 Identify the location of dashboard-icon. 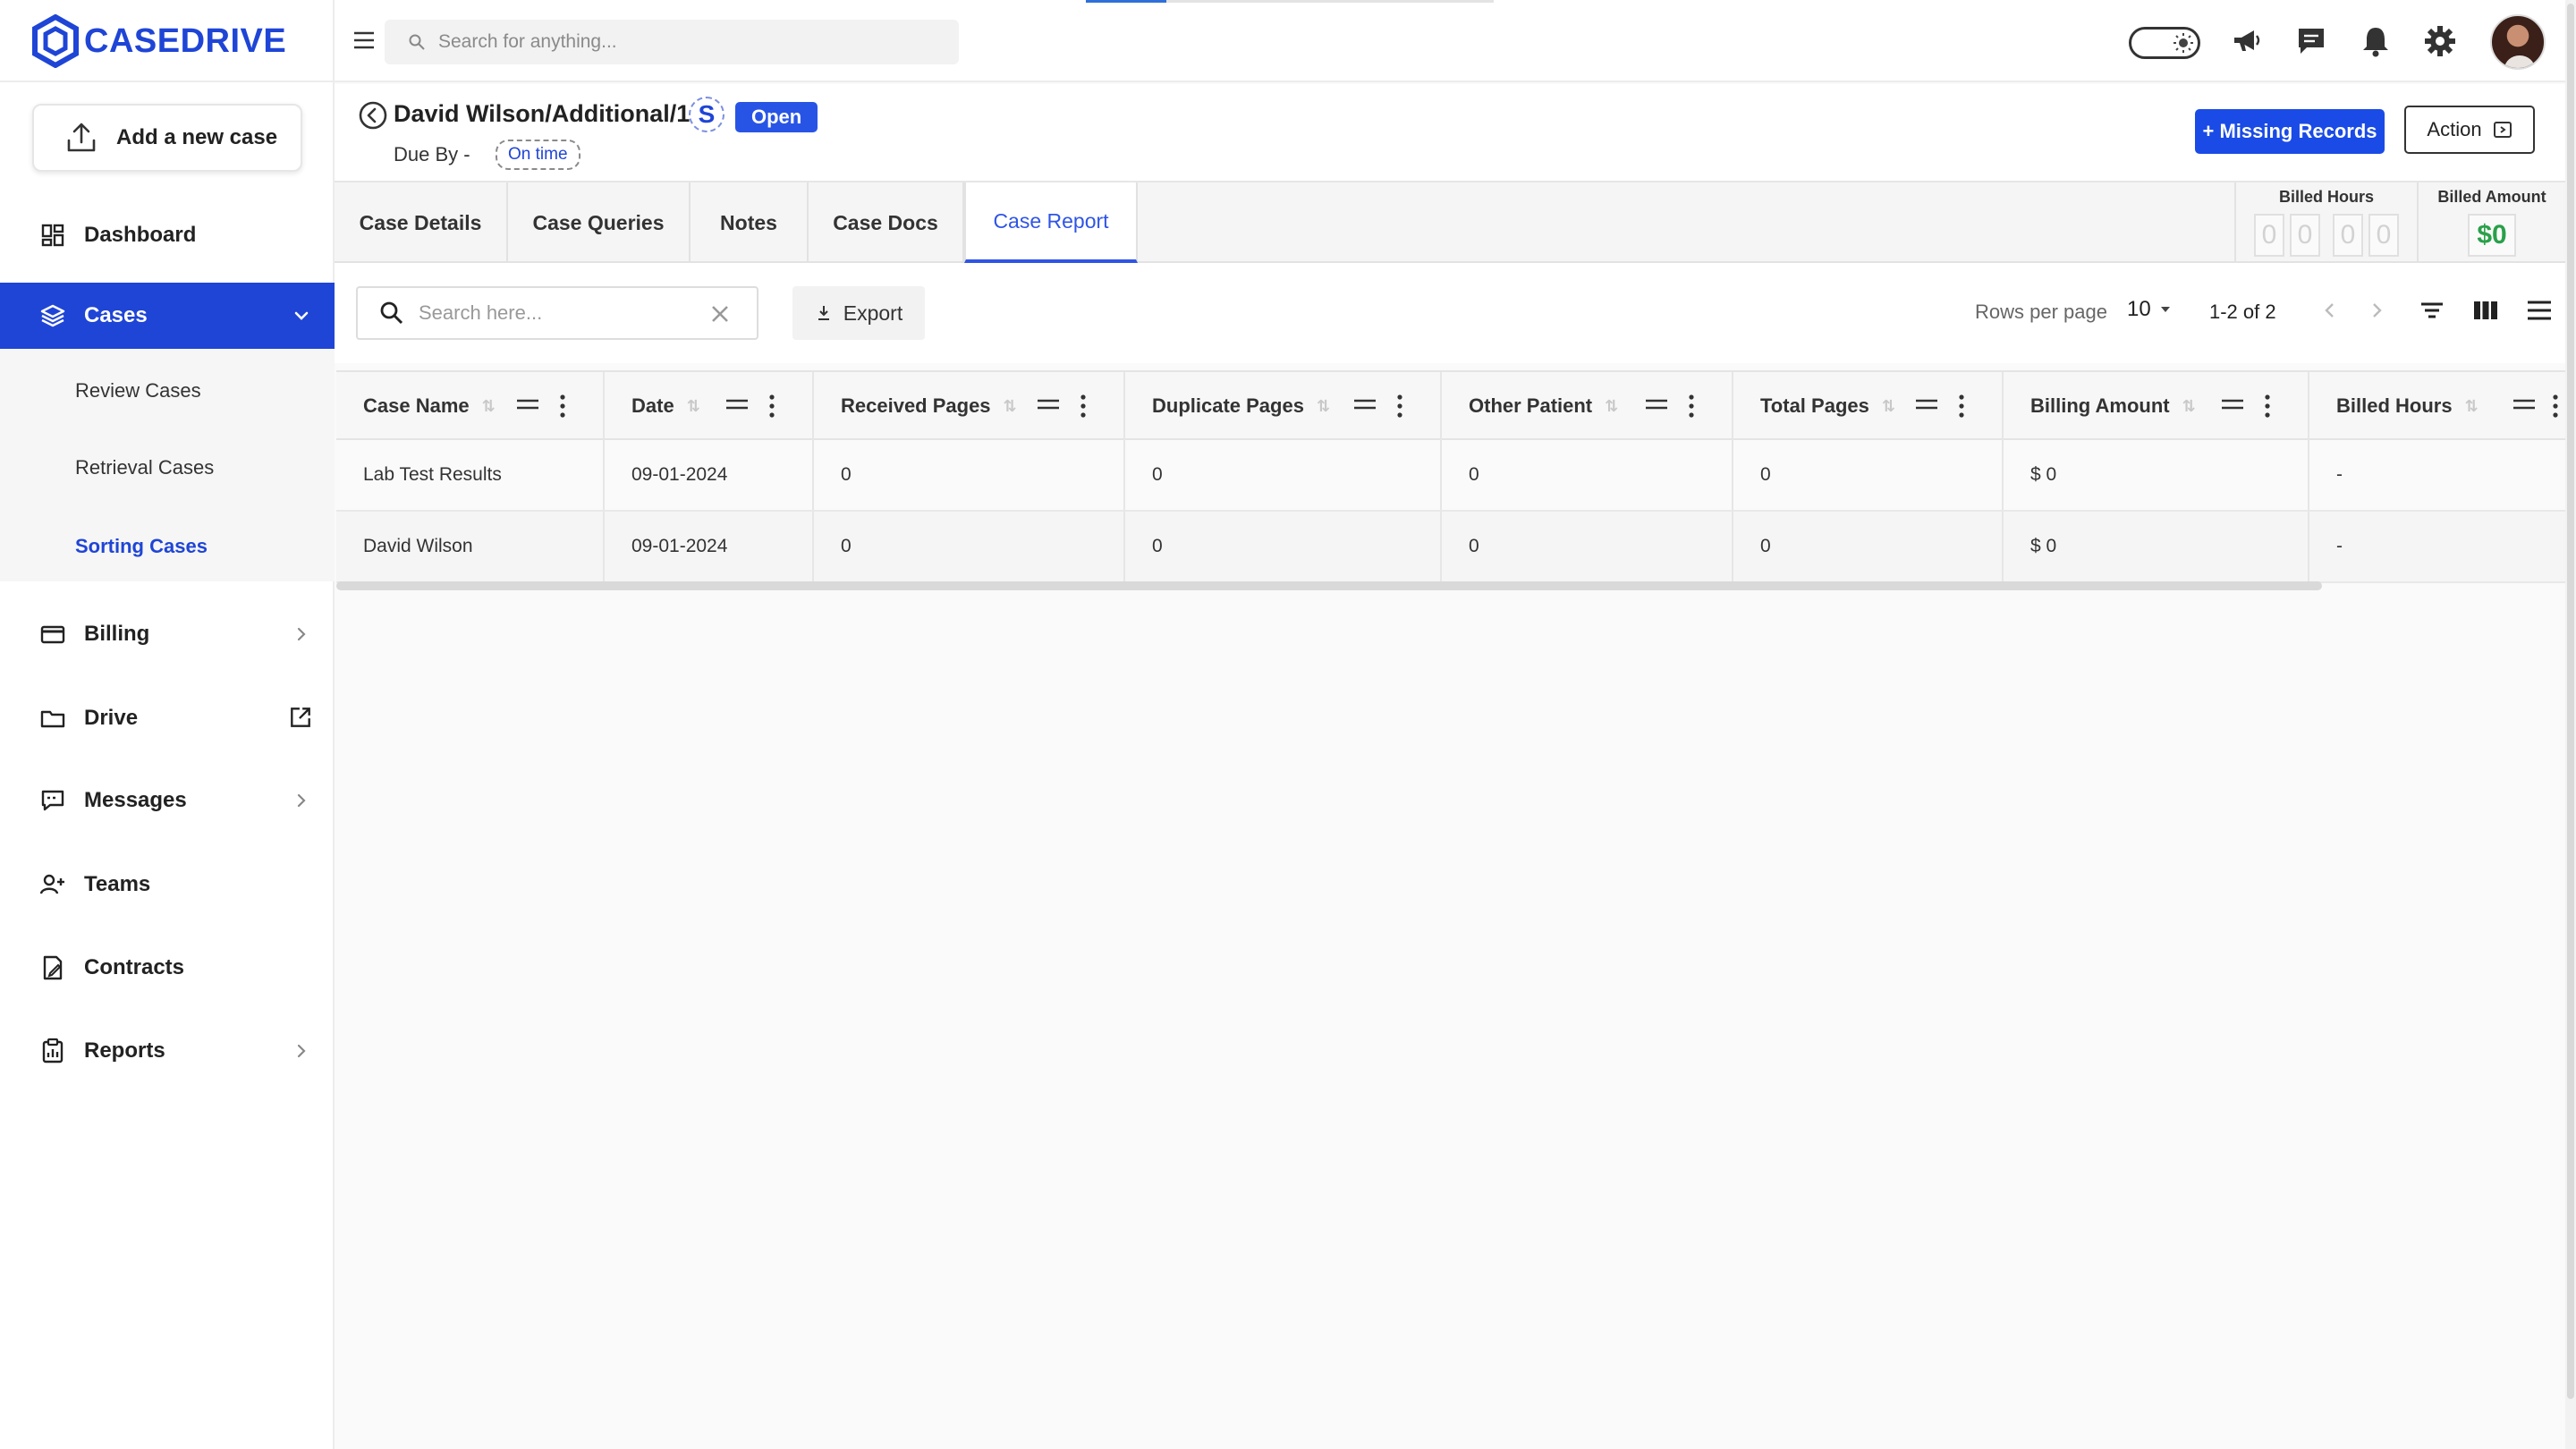
(52, 235).